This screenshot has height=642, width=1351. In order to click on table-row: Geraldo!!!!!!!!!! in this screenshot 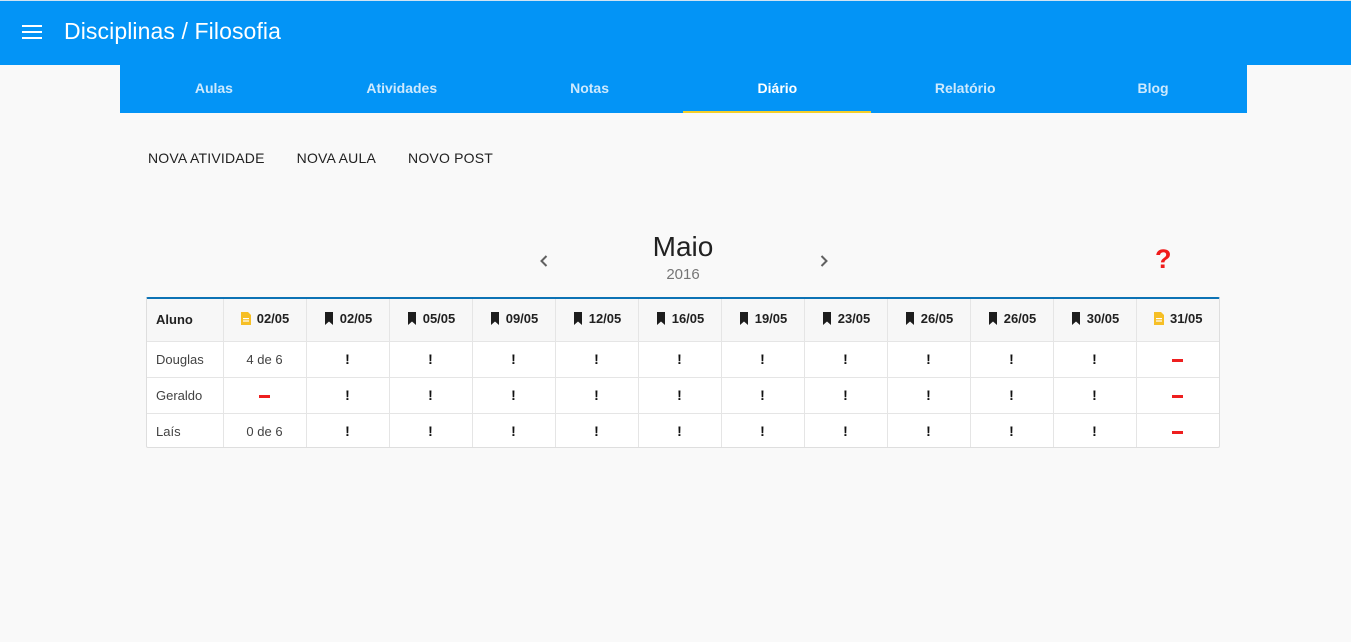, I will do `click(683, 395)`.